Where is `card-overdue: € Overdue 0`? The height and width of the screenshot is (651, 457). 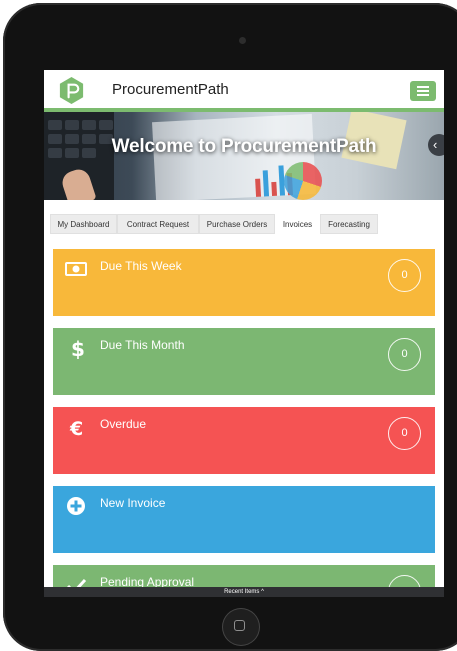 card-overdue: € Overdue 0 is located at coordinates (244, 440).